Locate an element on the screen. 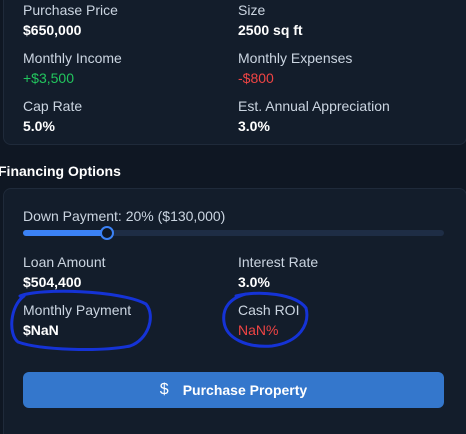 This screenshot has height=434, width=466. loan-amount-label: Loan Amount is located at coordinates (64, 262).